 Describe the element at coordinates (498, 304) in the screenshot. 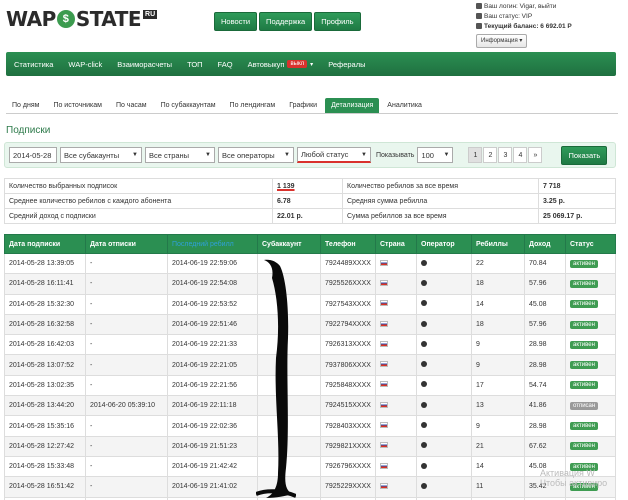

I see `cell-rebills: 14` at that location.